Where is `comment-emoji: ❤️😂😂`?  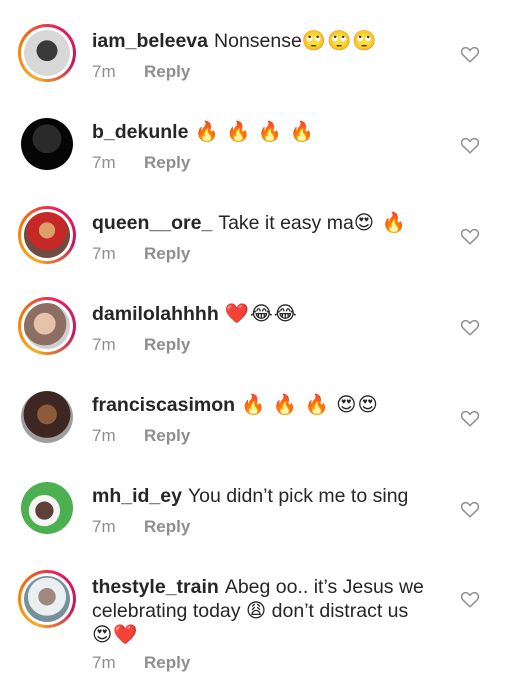
comment-emoji: ❤️😂😂 is located at coordinates (261, 314).